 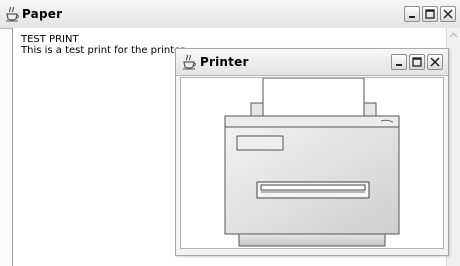 I want to click on printer-window-title: Printer, so click(x=224, y=62).